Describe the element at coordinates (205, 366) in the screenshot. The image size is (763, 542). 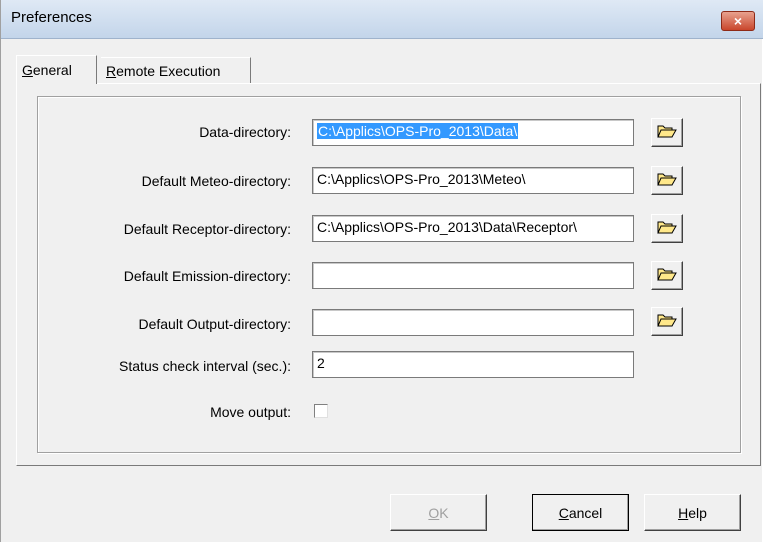
I see `status-interval-label: Status check interval (sec.):` at that location.